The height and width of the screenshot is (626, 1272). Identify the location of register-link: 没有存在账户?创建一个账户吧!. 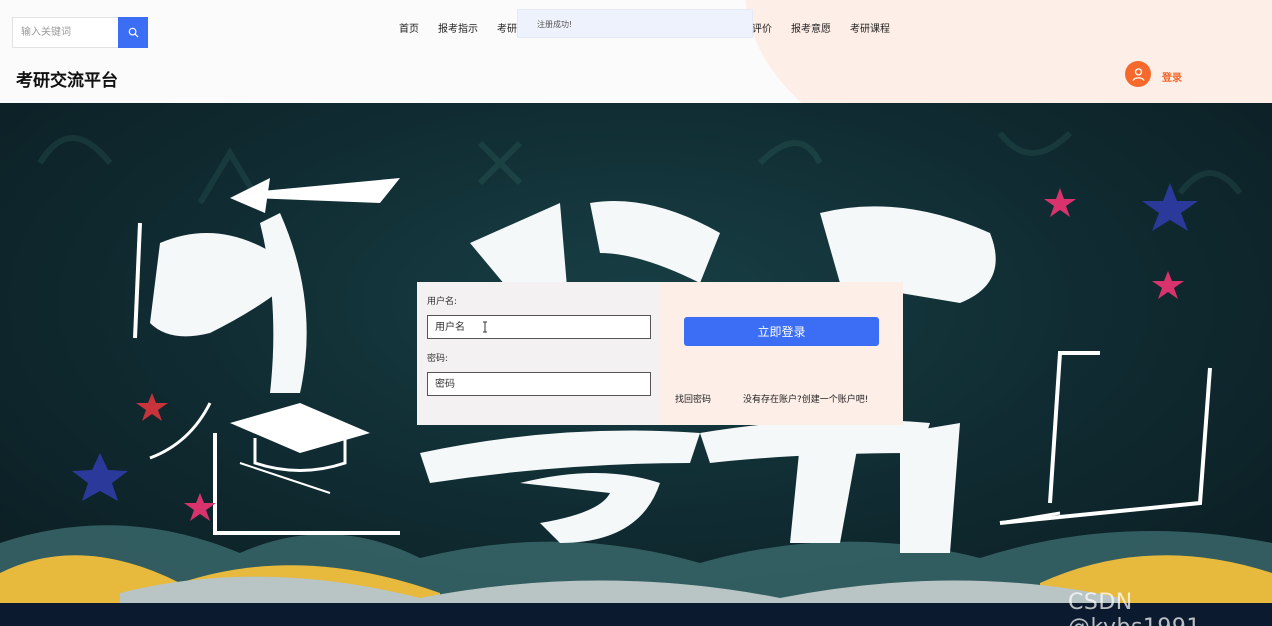
(805, 398).